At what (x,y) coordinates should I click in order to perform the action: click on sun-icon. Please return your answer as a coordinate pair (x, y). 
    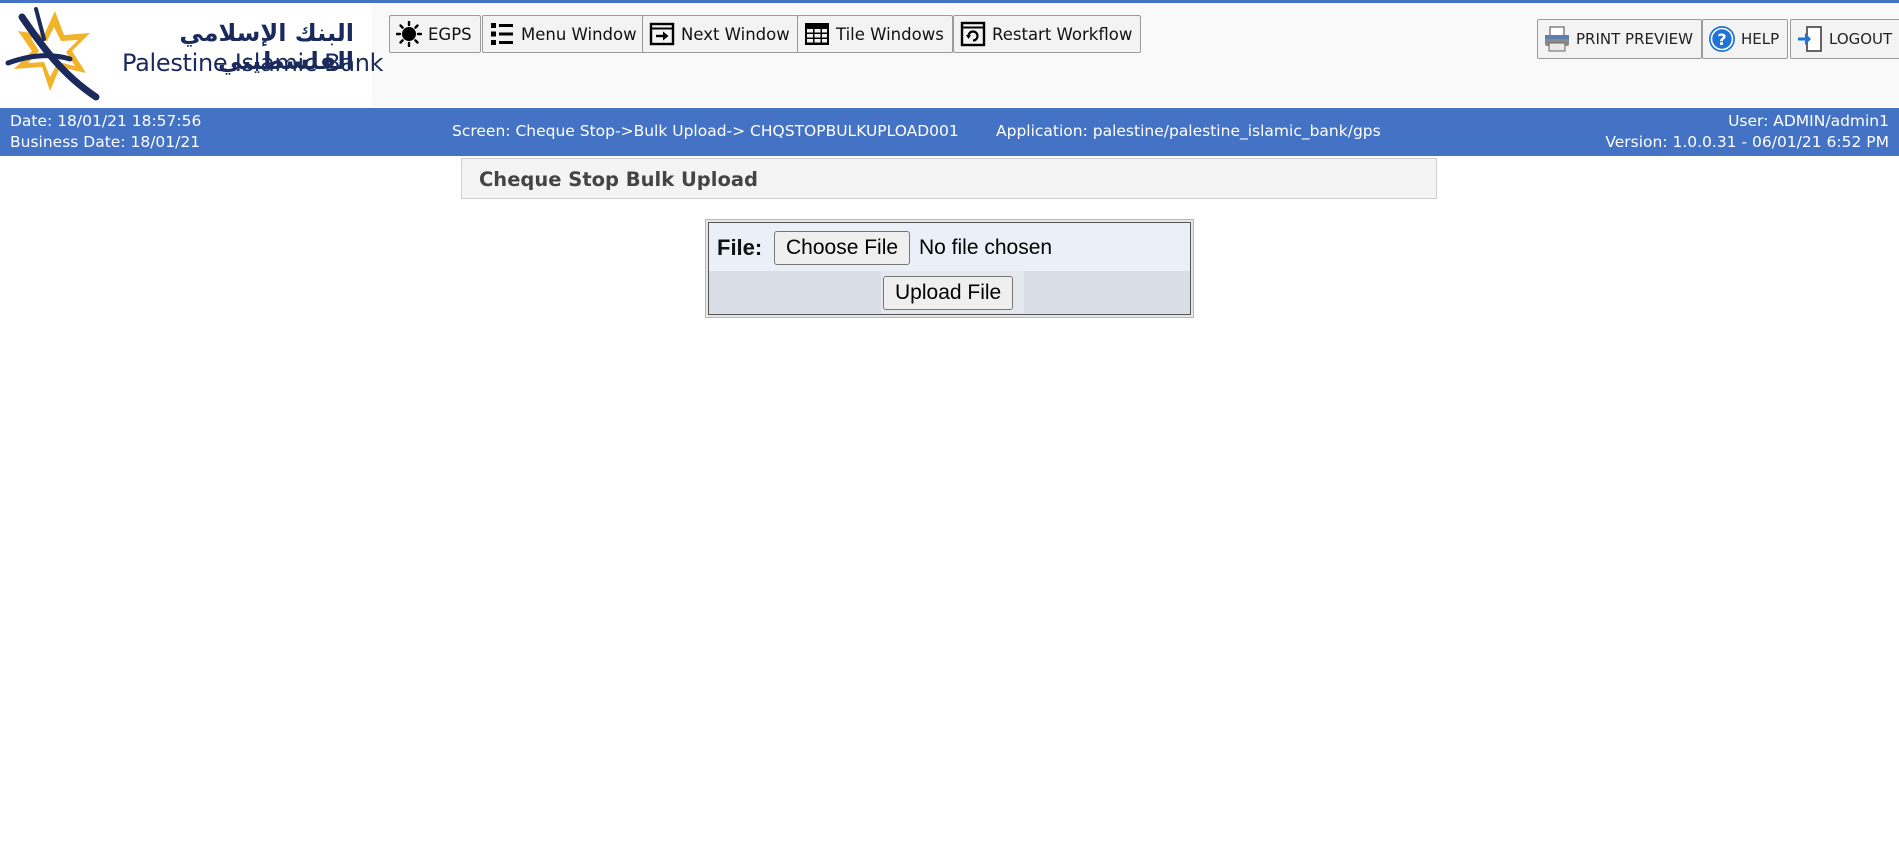
    Looking at the image, I should click on (409, 34).